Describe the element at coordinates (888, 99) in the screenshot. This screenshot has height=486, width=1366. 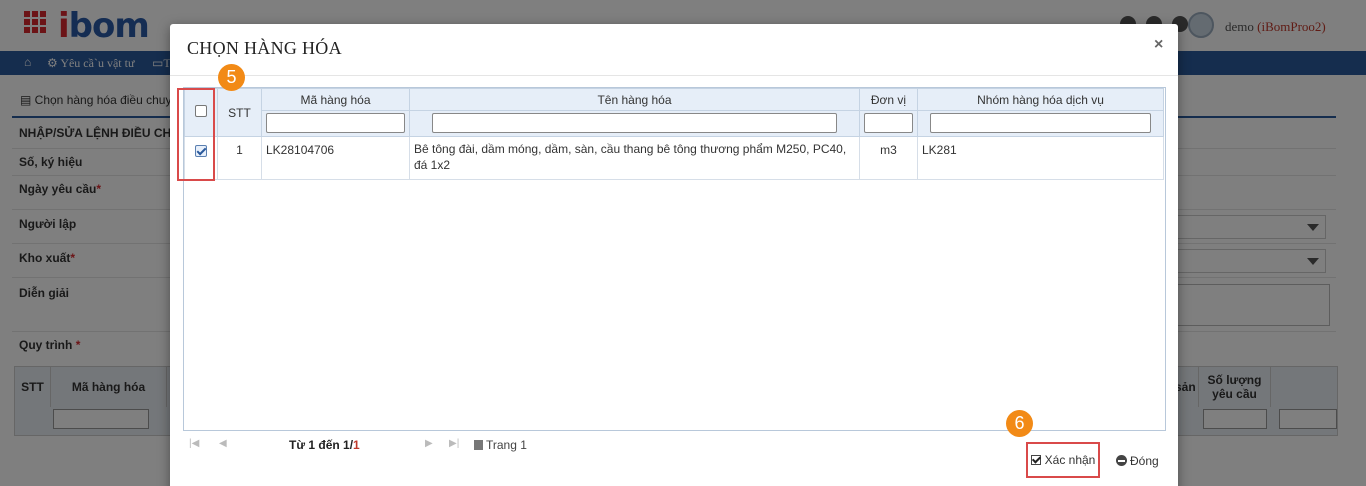
I see `col-header-don-vi: Đơn vị` at that location.